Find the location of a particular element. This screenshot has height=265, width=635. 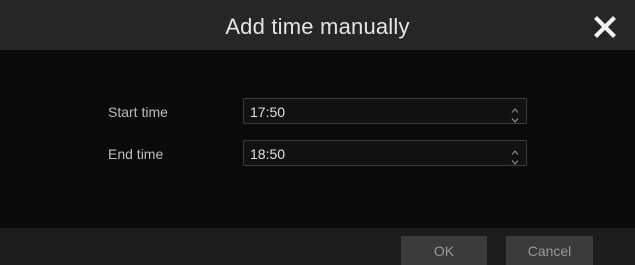

end-time-field: 18:50 is located at coordinates (385, 153).